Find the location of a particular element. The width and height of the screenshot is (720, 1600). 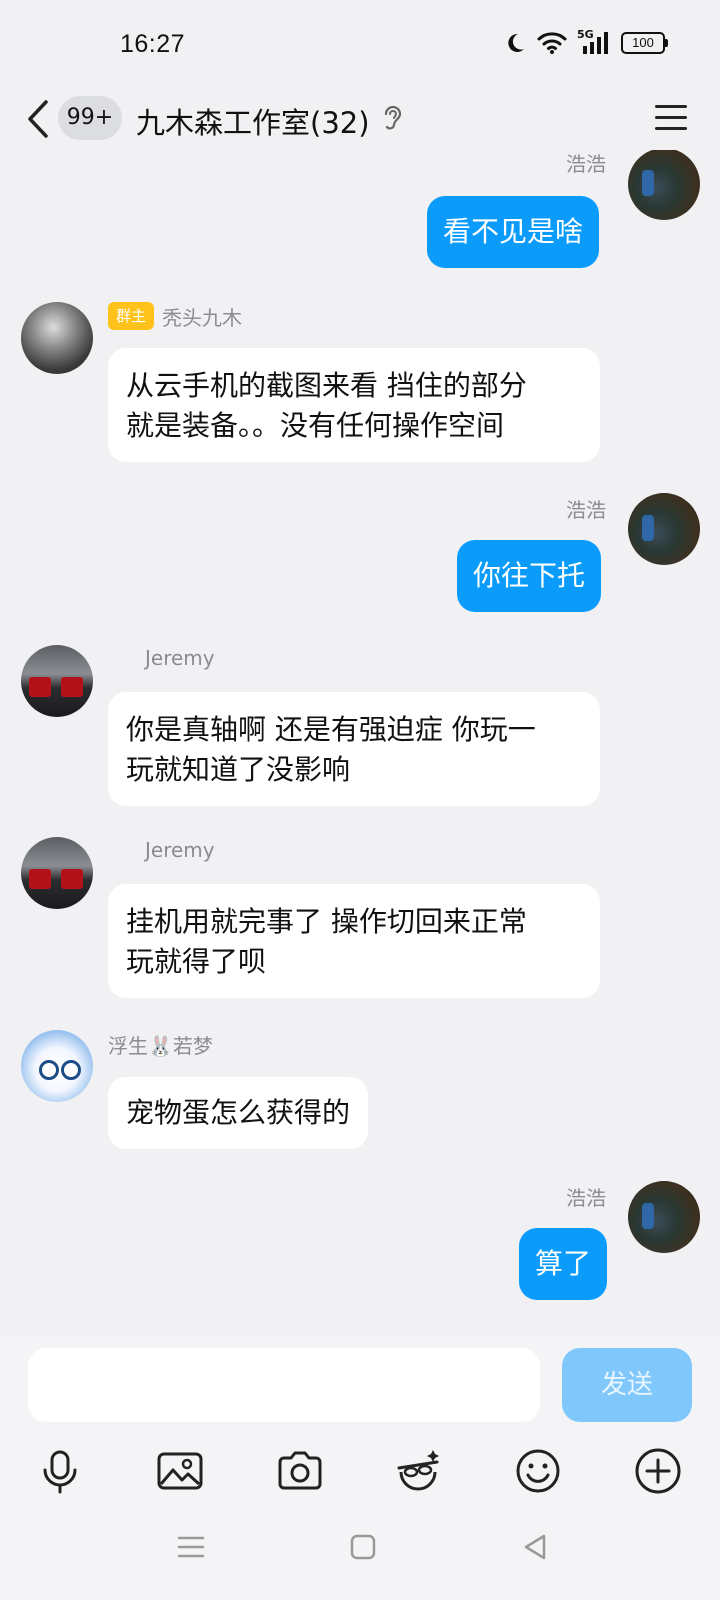

message-bubble: 算了 is located at coordinates (563, 1264).